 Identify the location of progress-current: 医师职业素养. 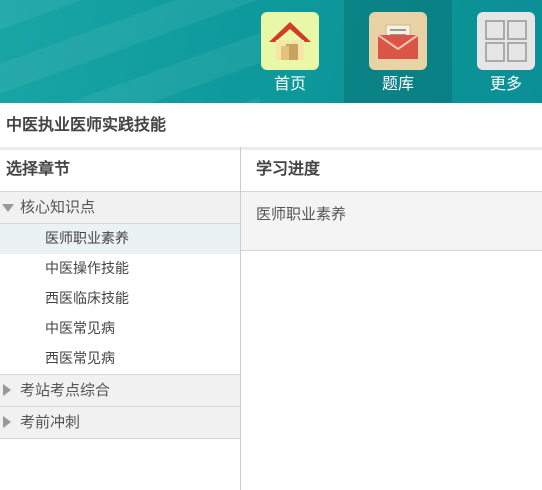
(391, 221).